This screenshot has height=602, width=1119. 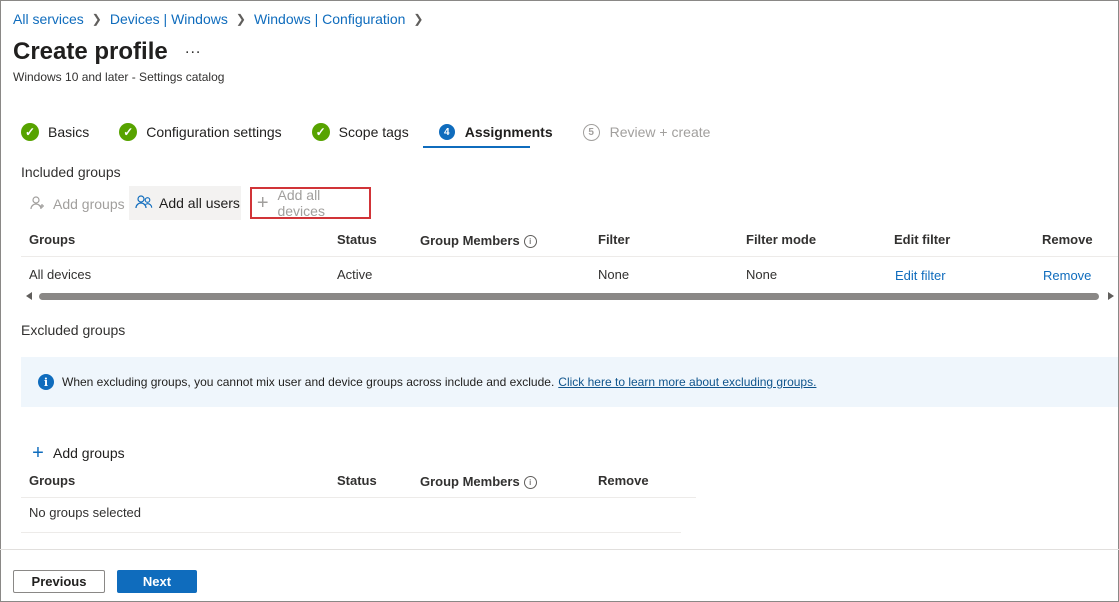 What do you see at coordinates (119, 77) in the screenshot?
I see `page-subtitle: Windows 10 and later - Settings catalog` at bounding box center [119, 77].